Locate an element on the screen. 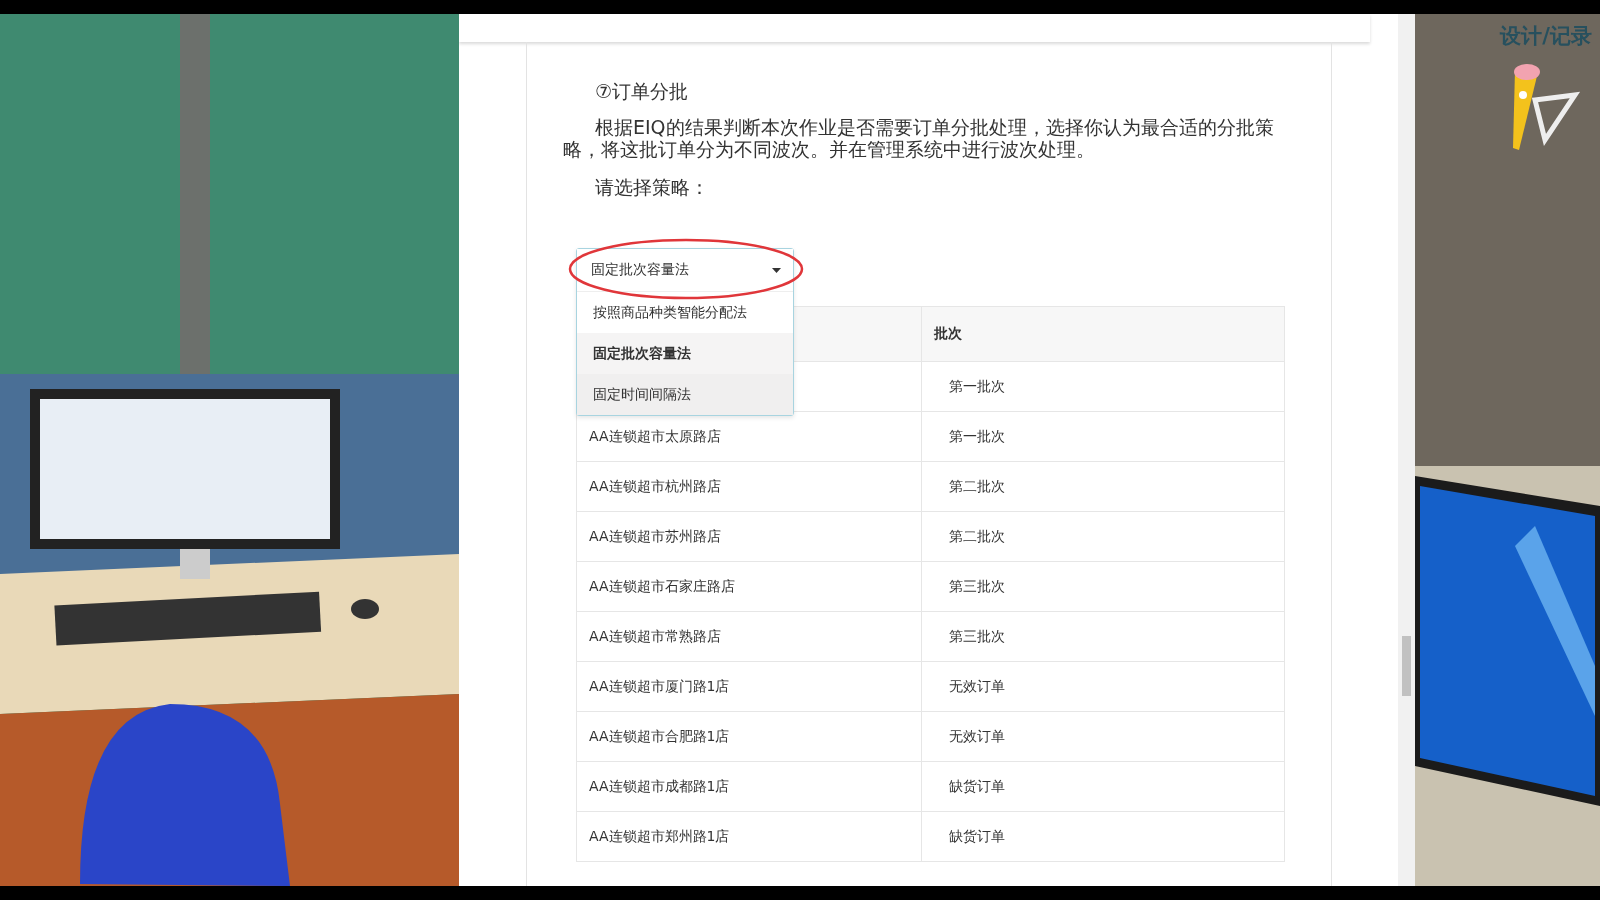  store-name: AA连锁超市杭州路店 is located at coordinates (655, 486).